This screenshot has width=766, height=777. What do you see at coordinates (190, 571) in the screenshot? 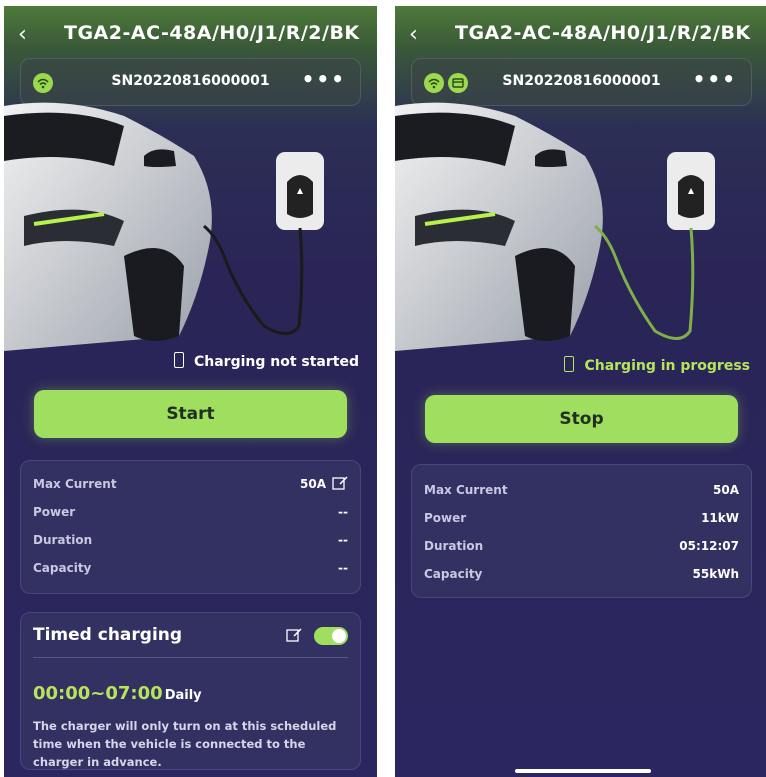
I see `info-row-capacity: Capacity --` at bounding box center [190, 571].